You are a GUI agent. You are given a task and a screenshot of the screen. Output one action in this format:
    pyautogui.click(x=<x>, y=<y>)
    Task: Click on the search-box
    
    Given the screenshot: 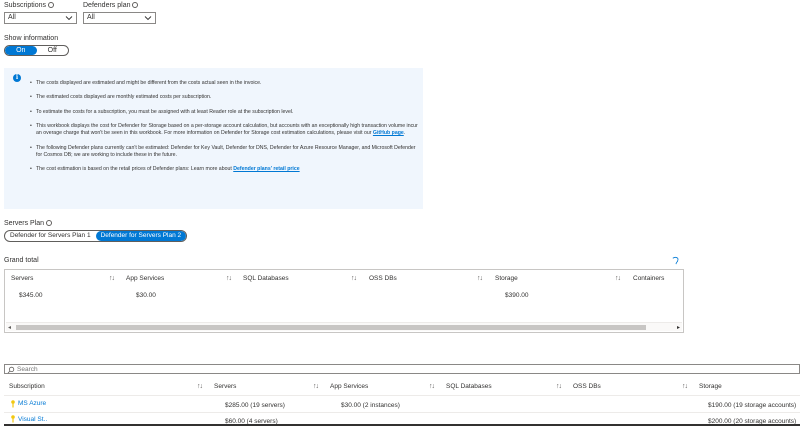 What is the action you would take?
    pyautogui.click(x=402, y=369)
    